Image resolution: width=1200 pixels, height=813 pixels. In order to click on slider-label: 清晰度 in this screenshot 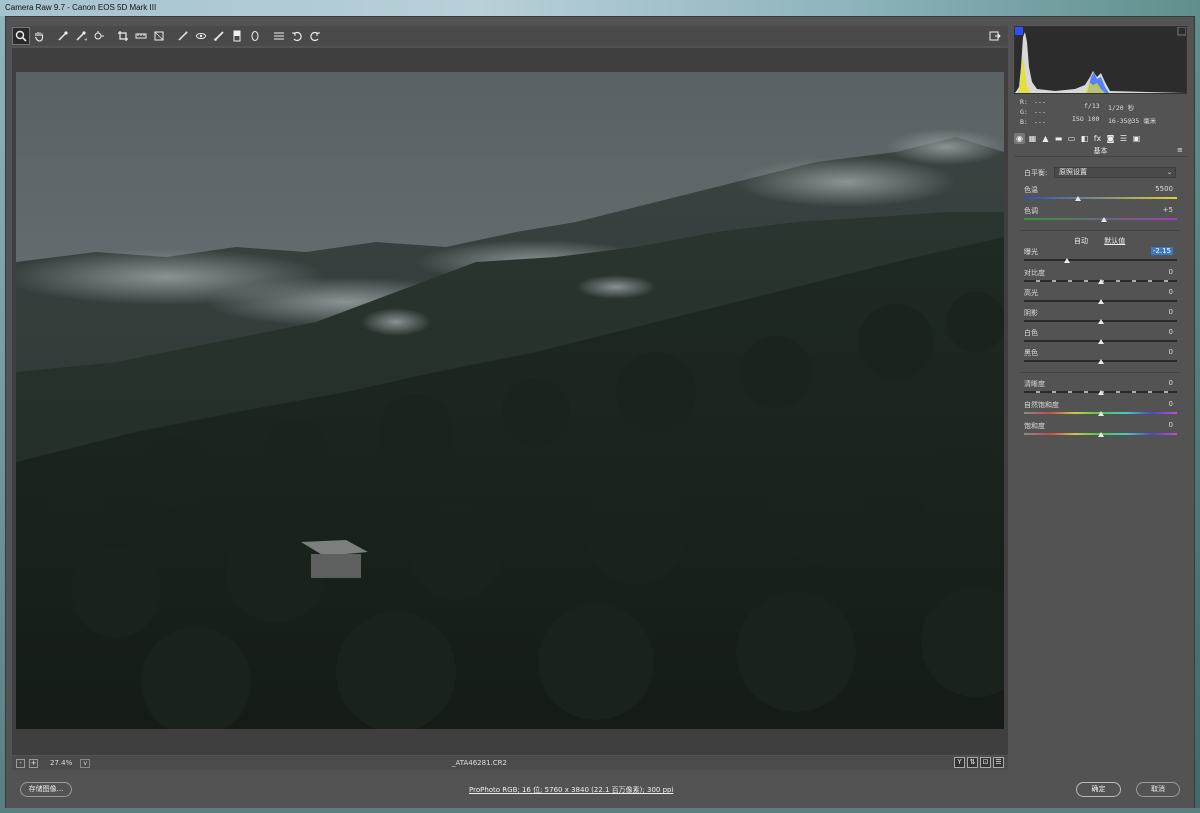, I will do `click(1034, 384)`.